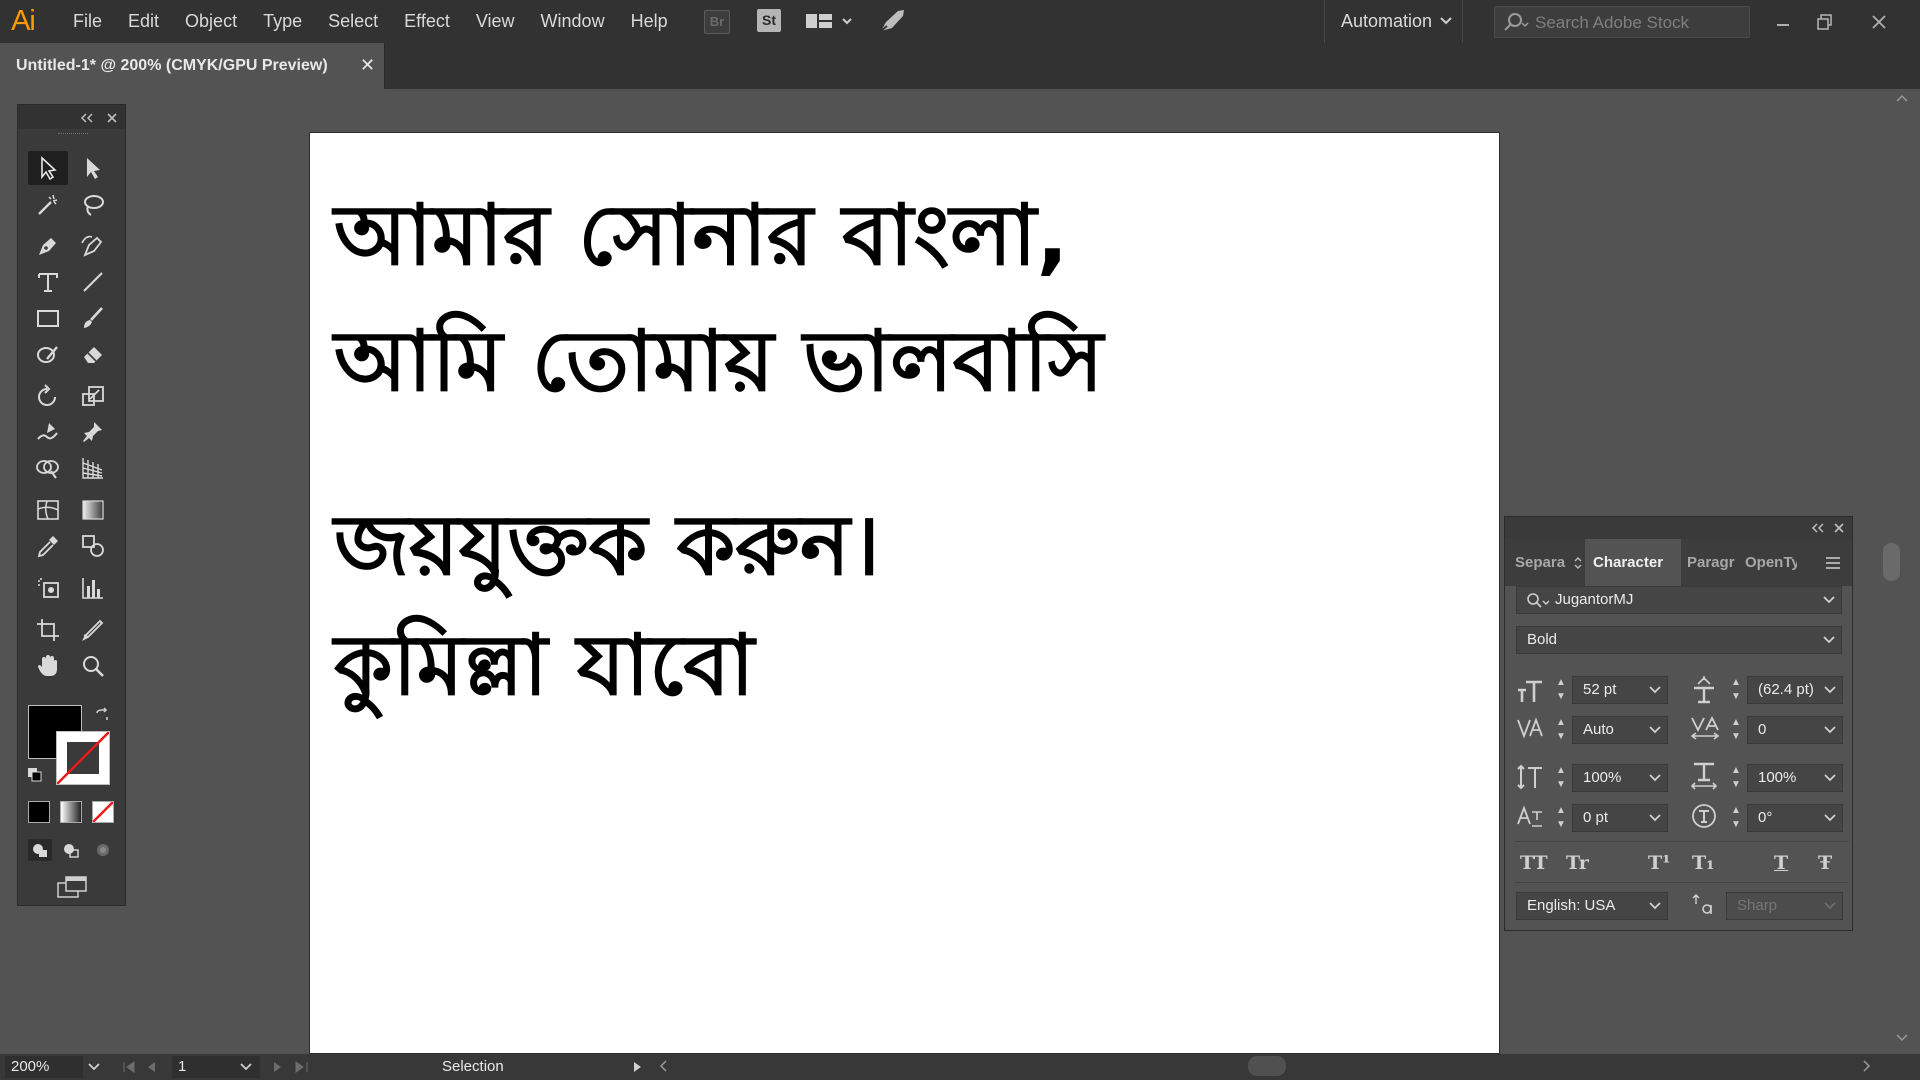  Describe the element at coordinates (1543, 562) in the screenshot. I see `tab-separations: Separa` at that location.